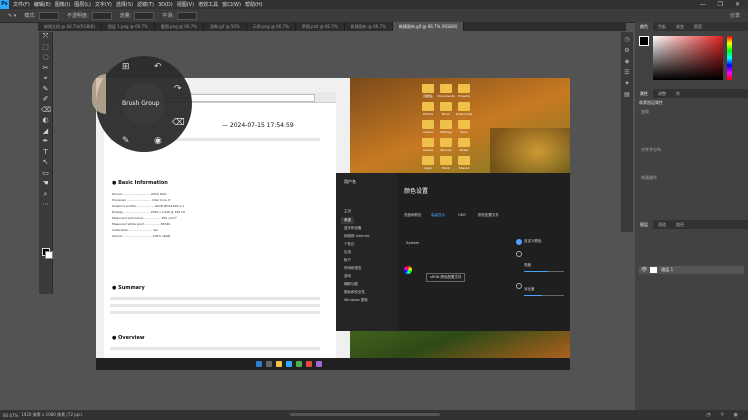 This screenshot has height=420, width=748. Describe the element at coordinates (165, 5) in the screenshot. I see `menu-3d: 3D(D)` at that location.